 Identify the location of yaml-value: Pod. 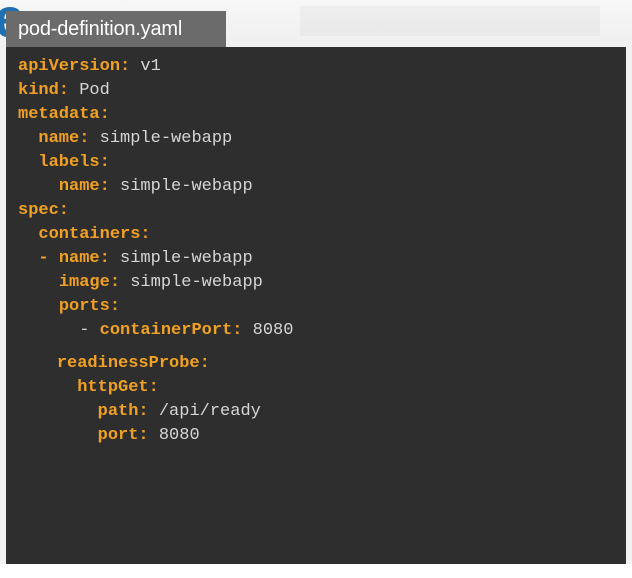
(89, 90).